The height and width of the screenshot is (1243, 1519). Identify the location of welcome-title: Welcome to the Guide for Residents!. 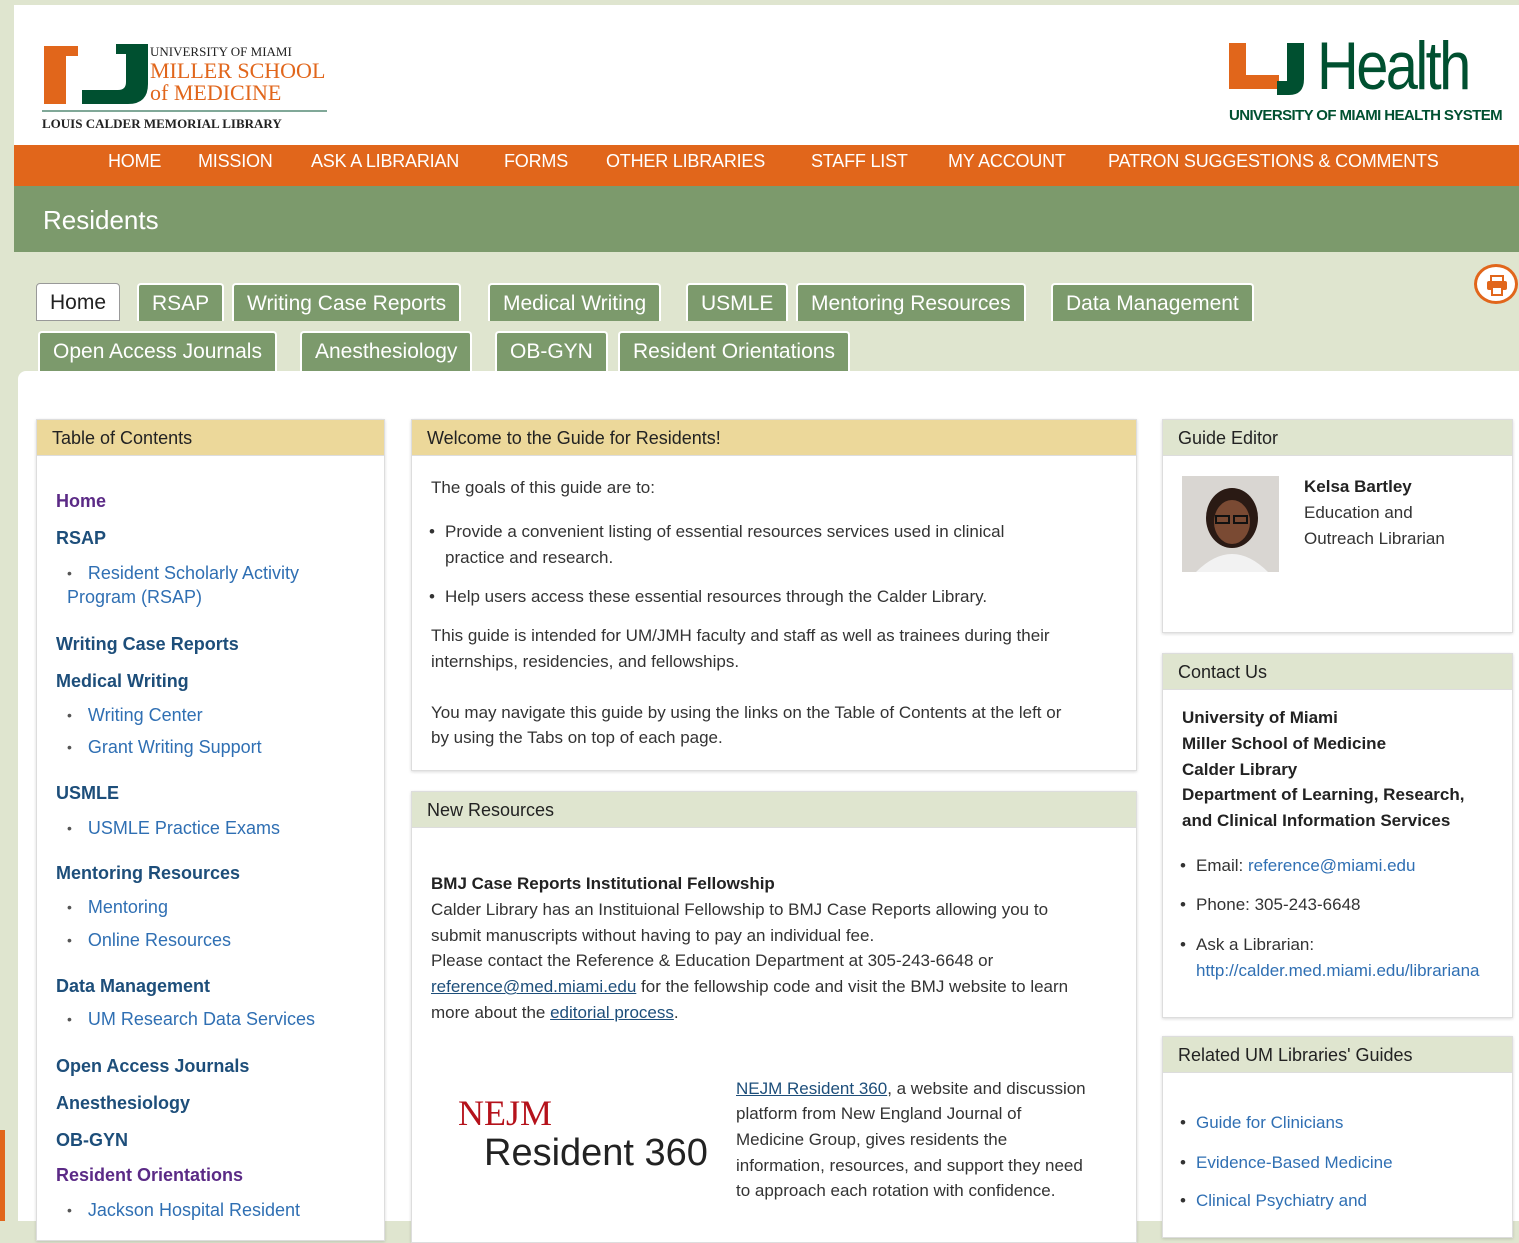
(774, 438).